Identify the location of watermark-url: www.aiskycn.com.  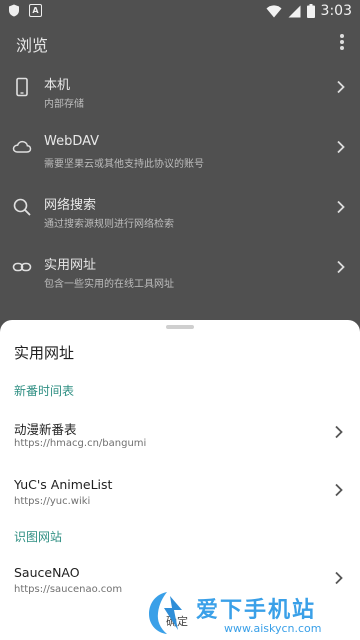
(273, 628).